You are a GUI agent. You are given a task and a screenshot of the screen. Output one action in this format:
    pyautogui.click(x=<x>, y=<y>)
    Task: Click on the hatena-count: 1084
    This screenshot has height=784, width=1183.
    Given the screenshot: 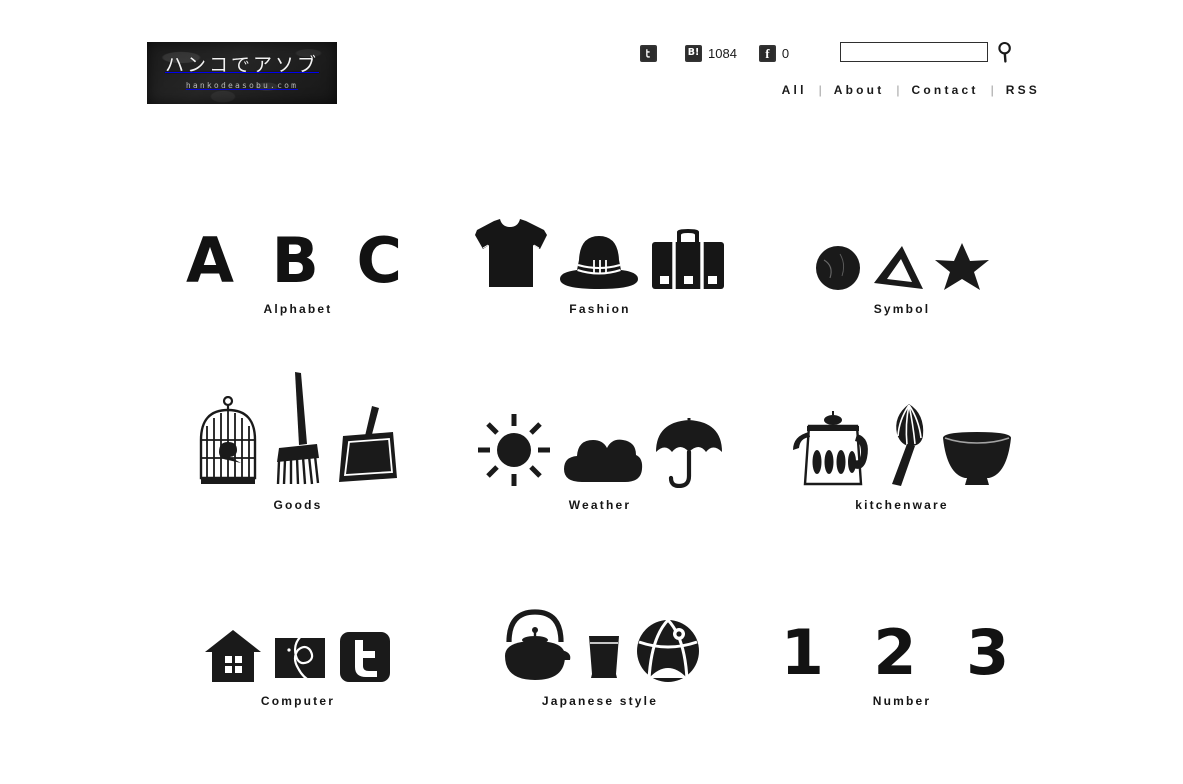 What is the action you would take?
    pyautogui.click(x=722, y=53)
    